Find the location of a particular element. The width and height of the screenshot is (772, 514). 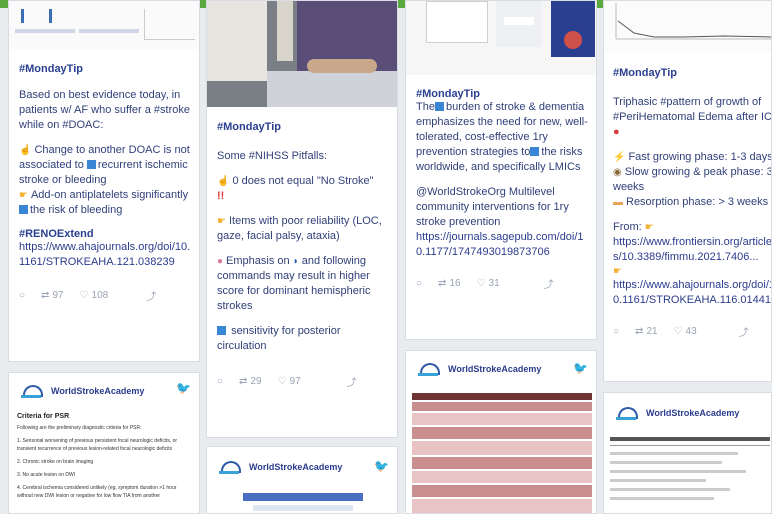

document-line: 2. Chronic stroke on brain imaging is located at coordinates (55, 462).